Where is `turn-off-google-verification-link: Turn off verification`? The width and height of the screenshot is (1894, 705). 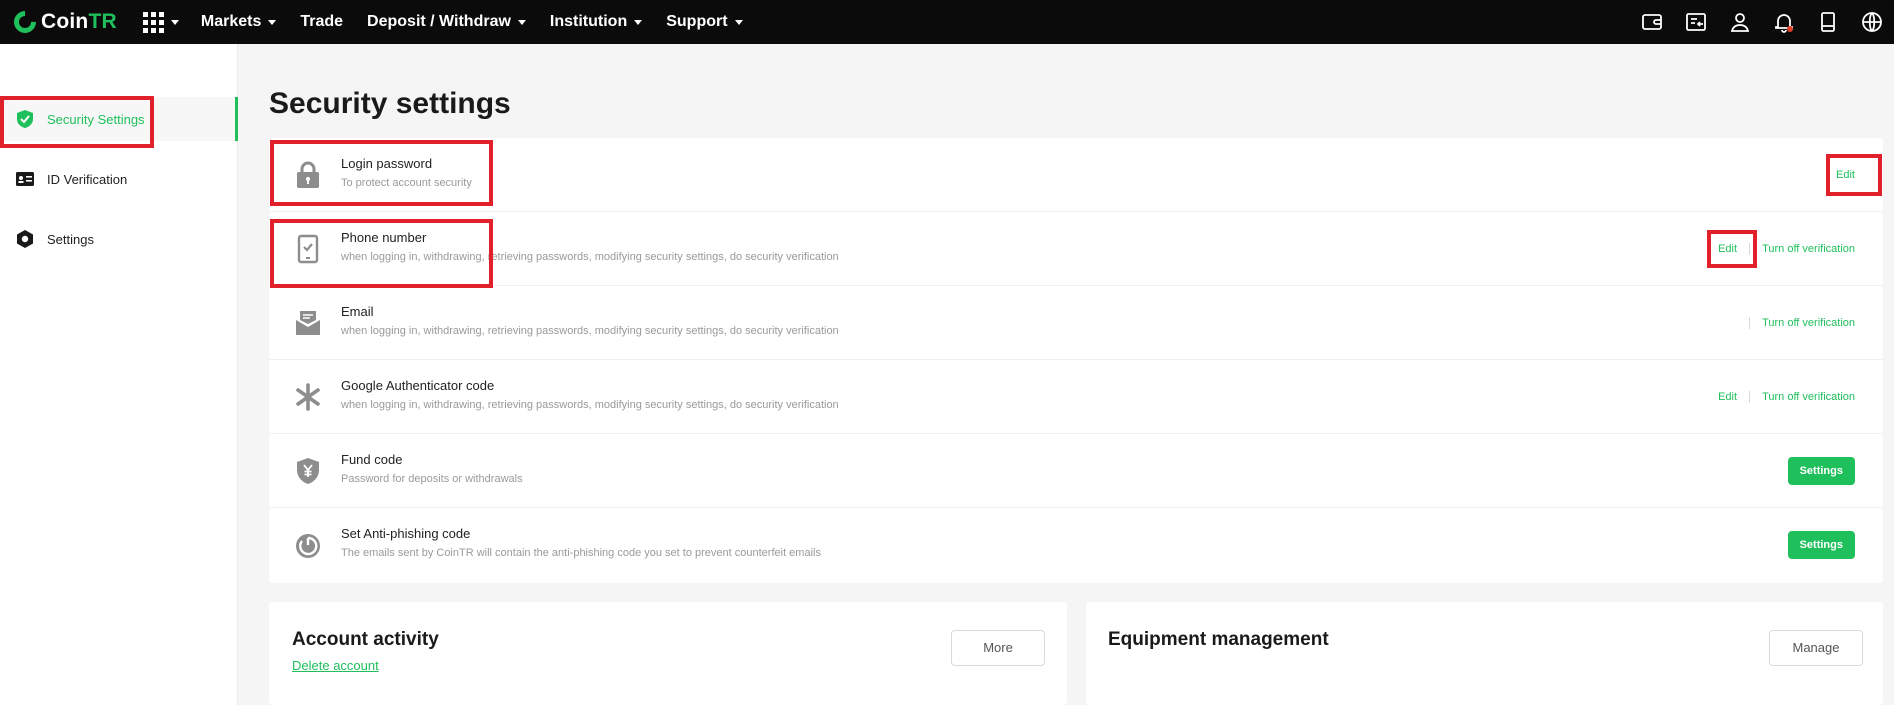
turn-off-google-verification-link: Turn off verification is located at coordinates (1808, 397).